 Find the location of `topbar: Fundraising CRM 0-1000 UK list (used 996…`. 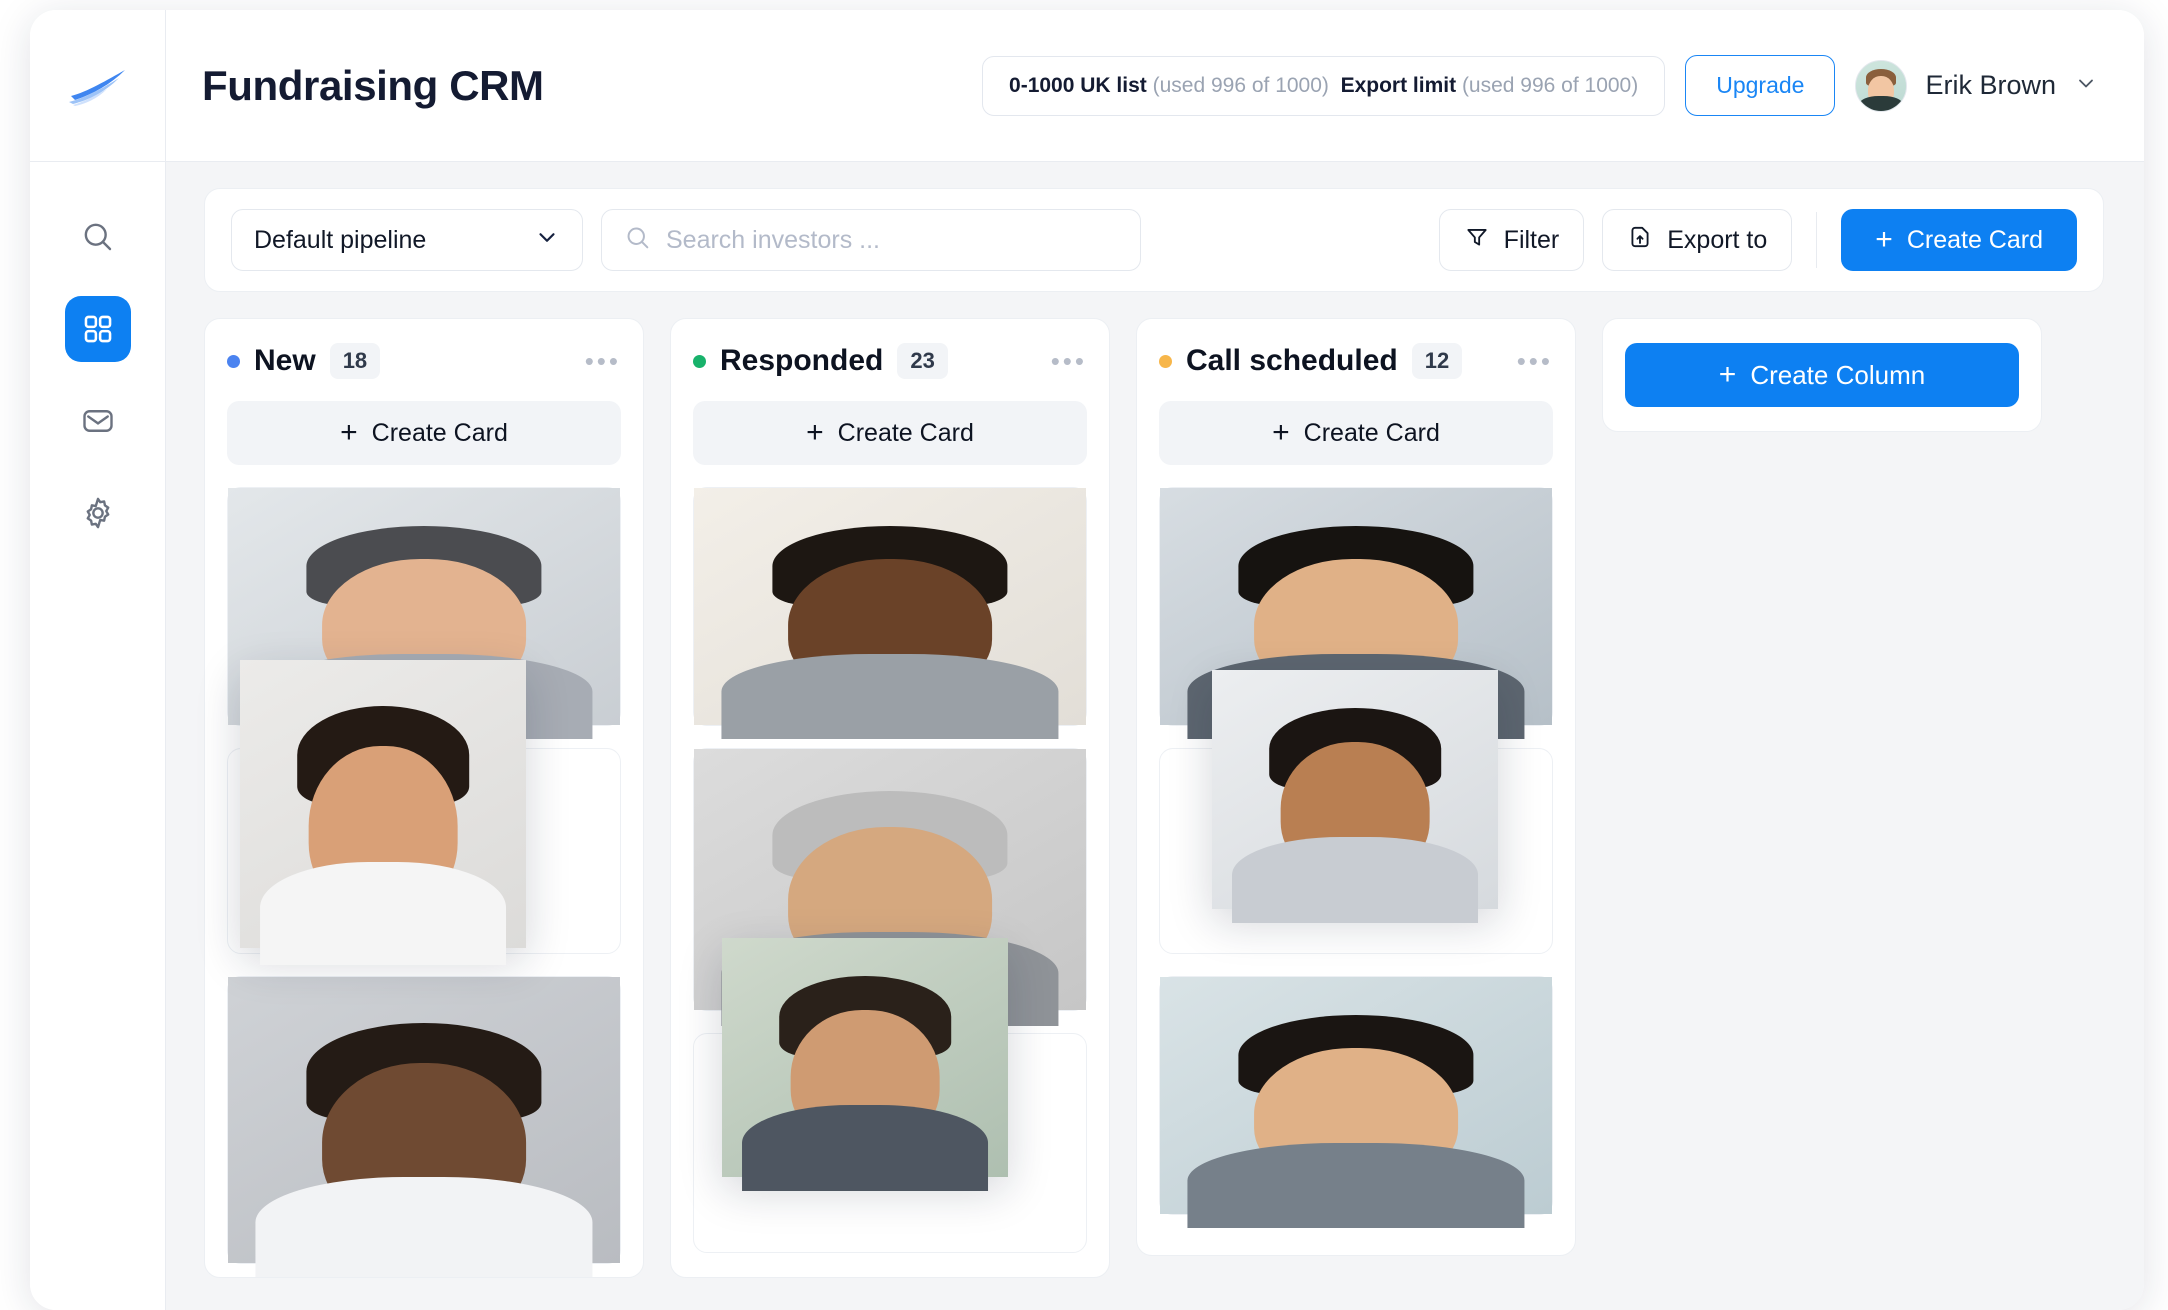

topbar: Fundraising CRM 0-1000 UK list (used 996… is located at coordinates (1155, 86).